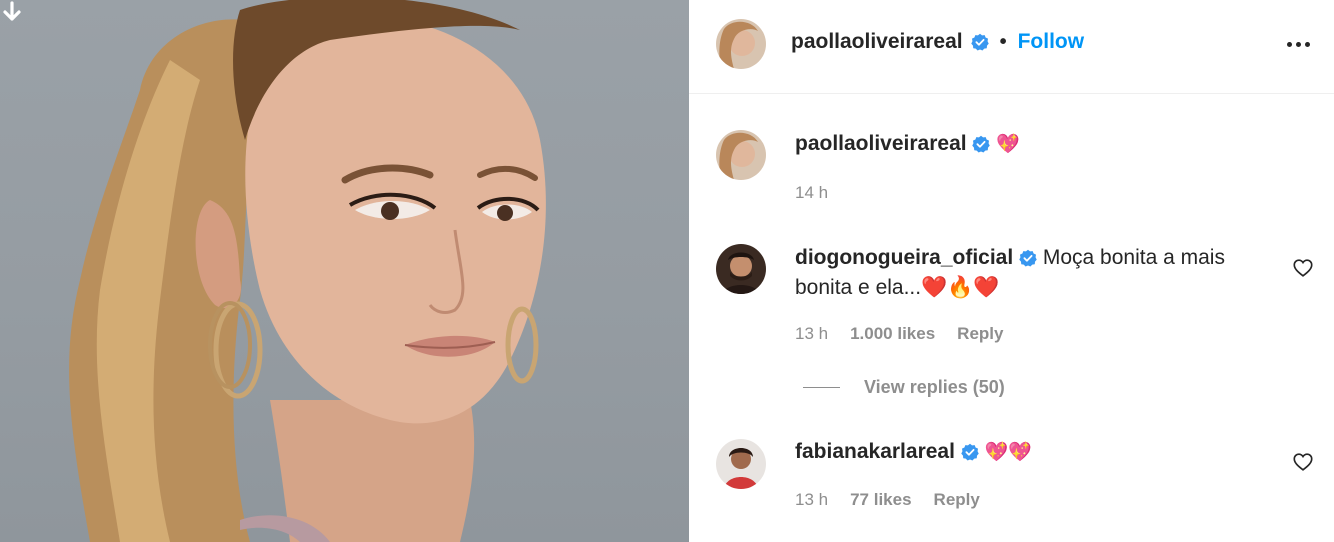  Describe the element at coordinates (1011, 93) in the screenshot. I see `header-divider` at that location.